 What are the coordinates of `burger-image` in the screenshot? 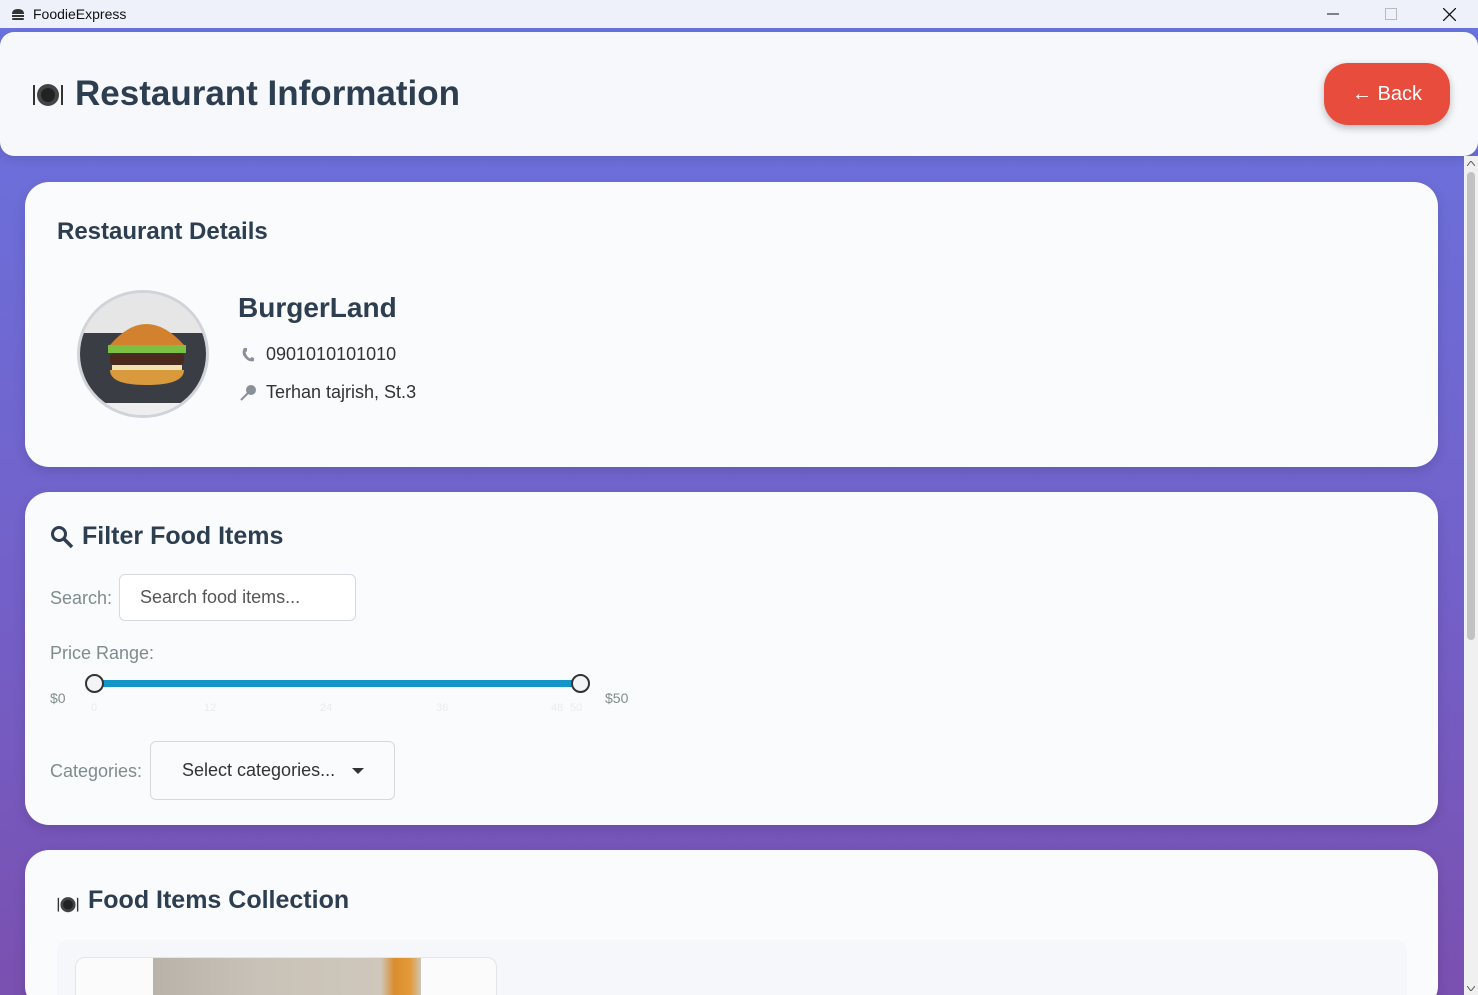 It's located at (143, 354).